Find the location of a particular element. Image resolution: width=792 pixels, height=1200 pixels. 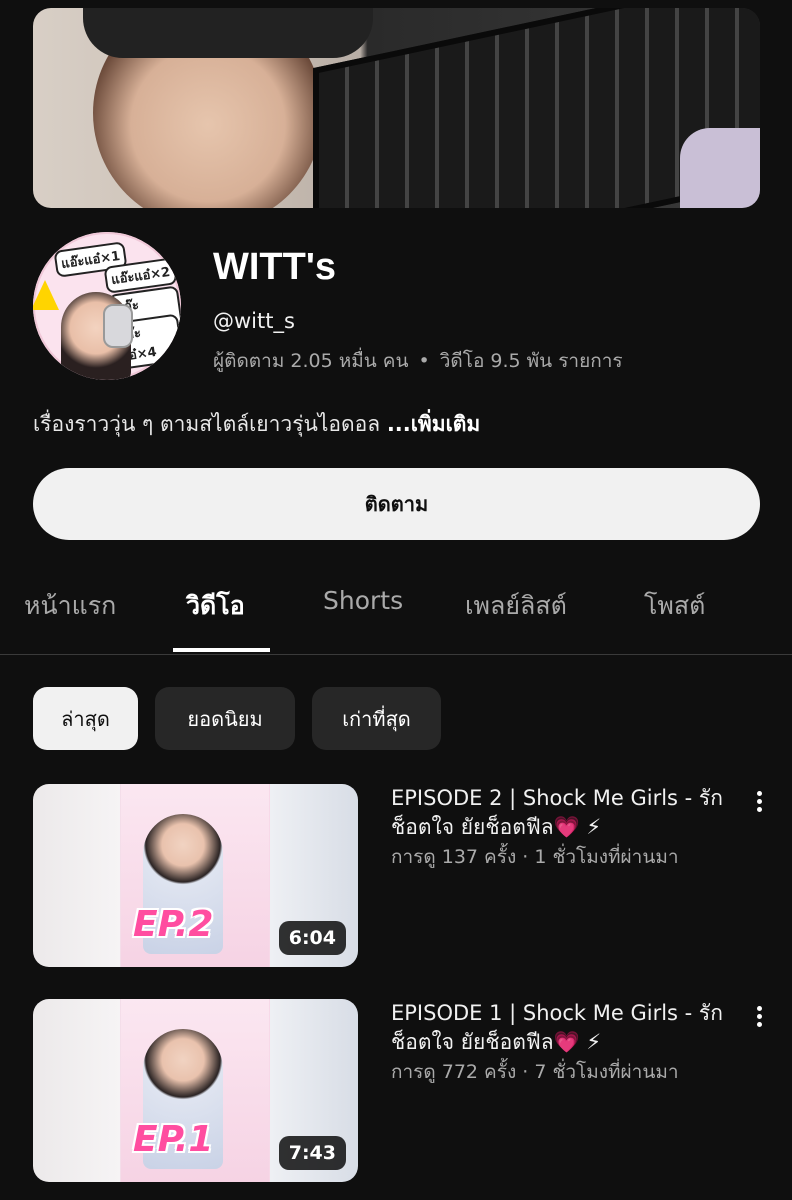

video-duration: 6:04 is located at coordinates (312, 938).